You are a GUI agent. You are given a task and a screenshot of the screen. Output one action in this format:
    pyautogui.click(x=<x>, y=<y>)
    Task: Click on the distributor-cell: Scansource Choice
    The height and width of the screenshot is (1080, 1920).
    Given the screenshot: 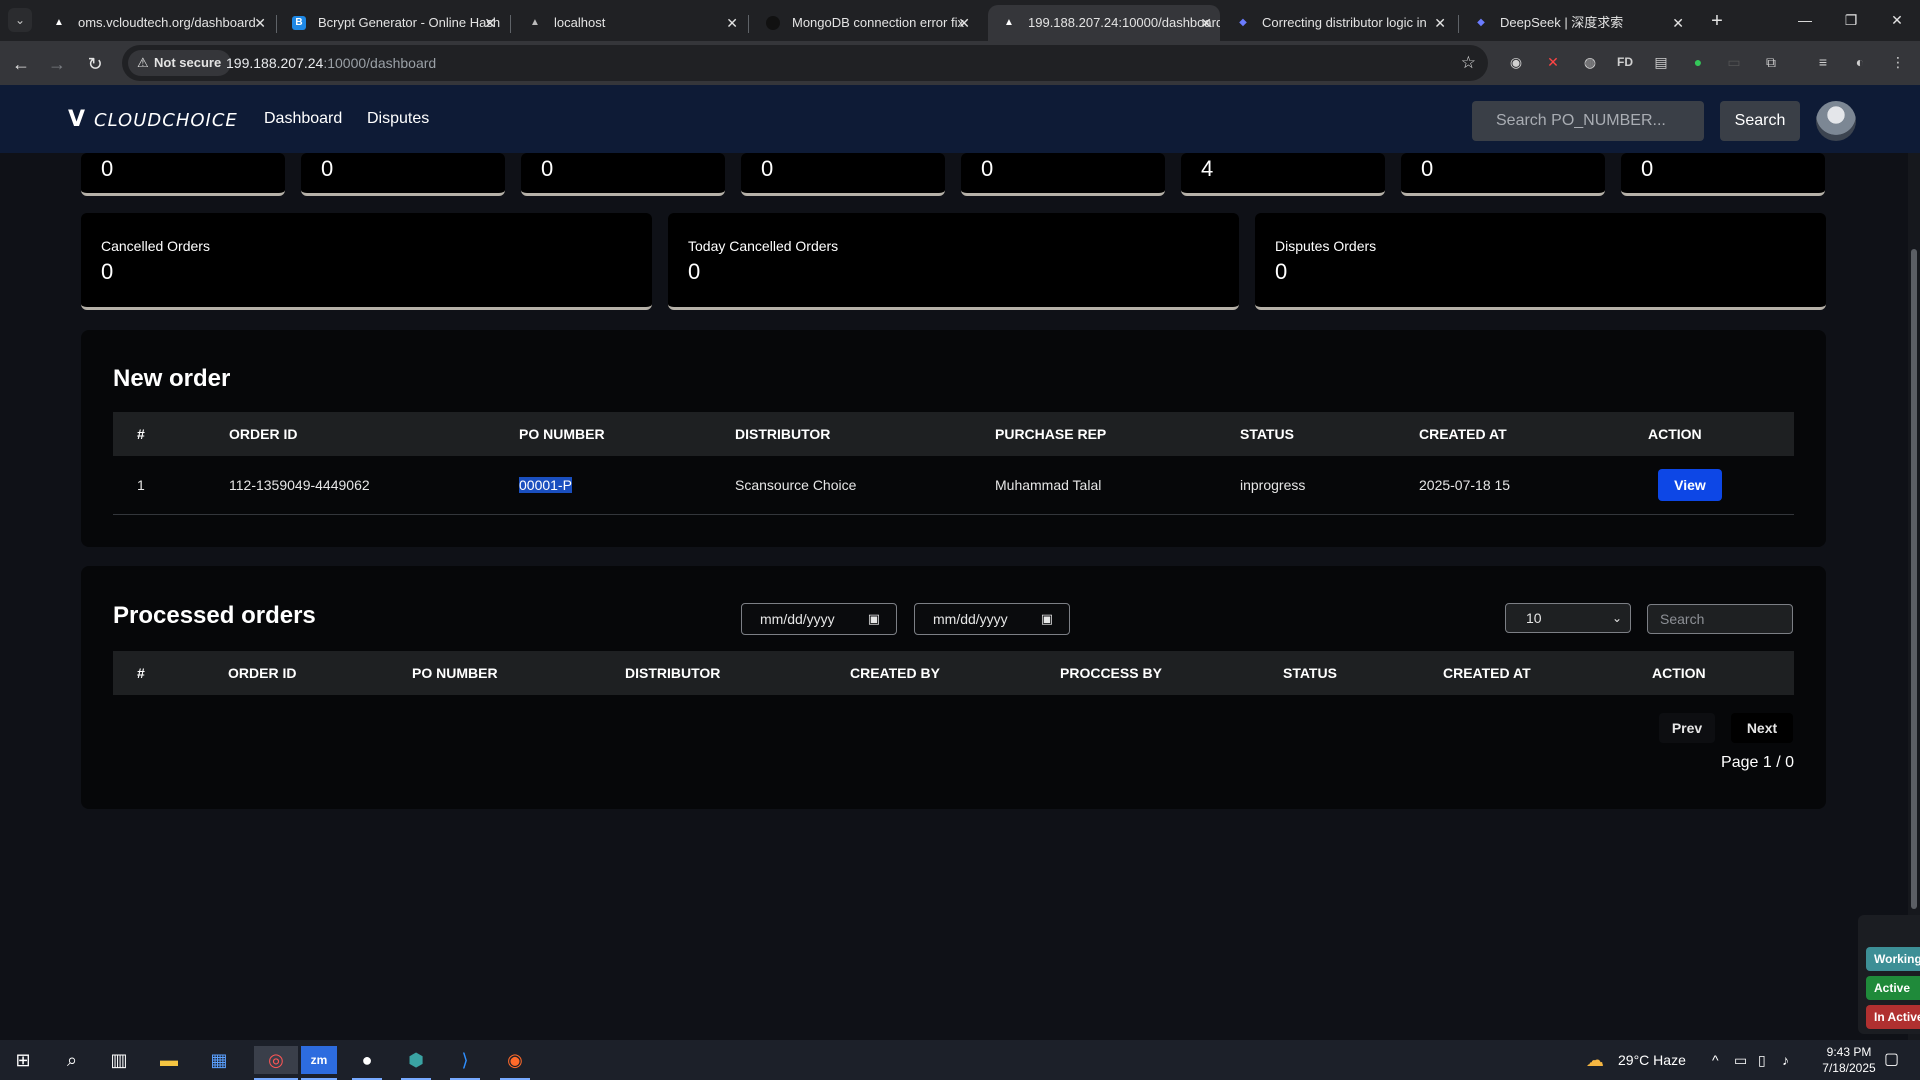 What is the action you would take?
    pyautogui.click(x=865, y=485)
    